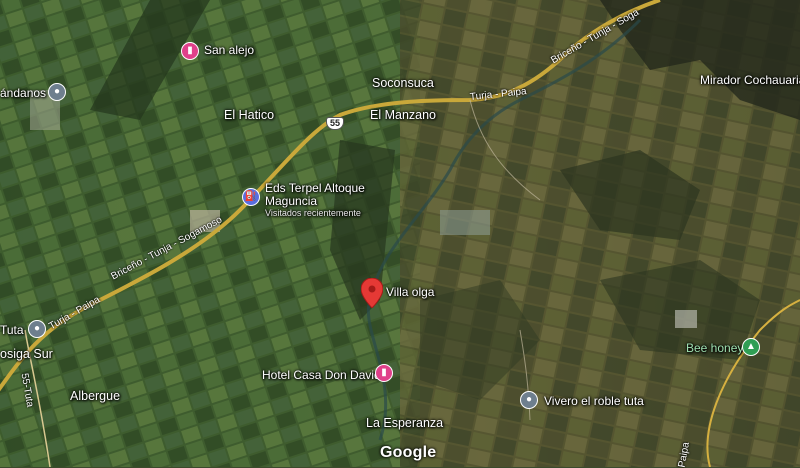  What do you see at coordinates (751, 347) in the screenshot?
I see `park-icon: ▲` at bounding box center [751, 347].